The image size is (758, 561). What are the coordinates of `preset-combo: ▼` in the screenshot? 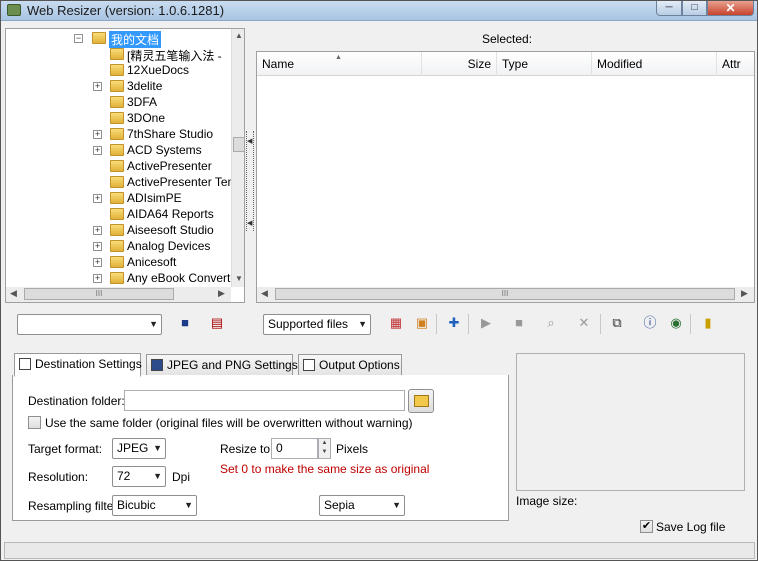 It's located at (89, 324).